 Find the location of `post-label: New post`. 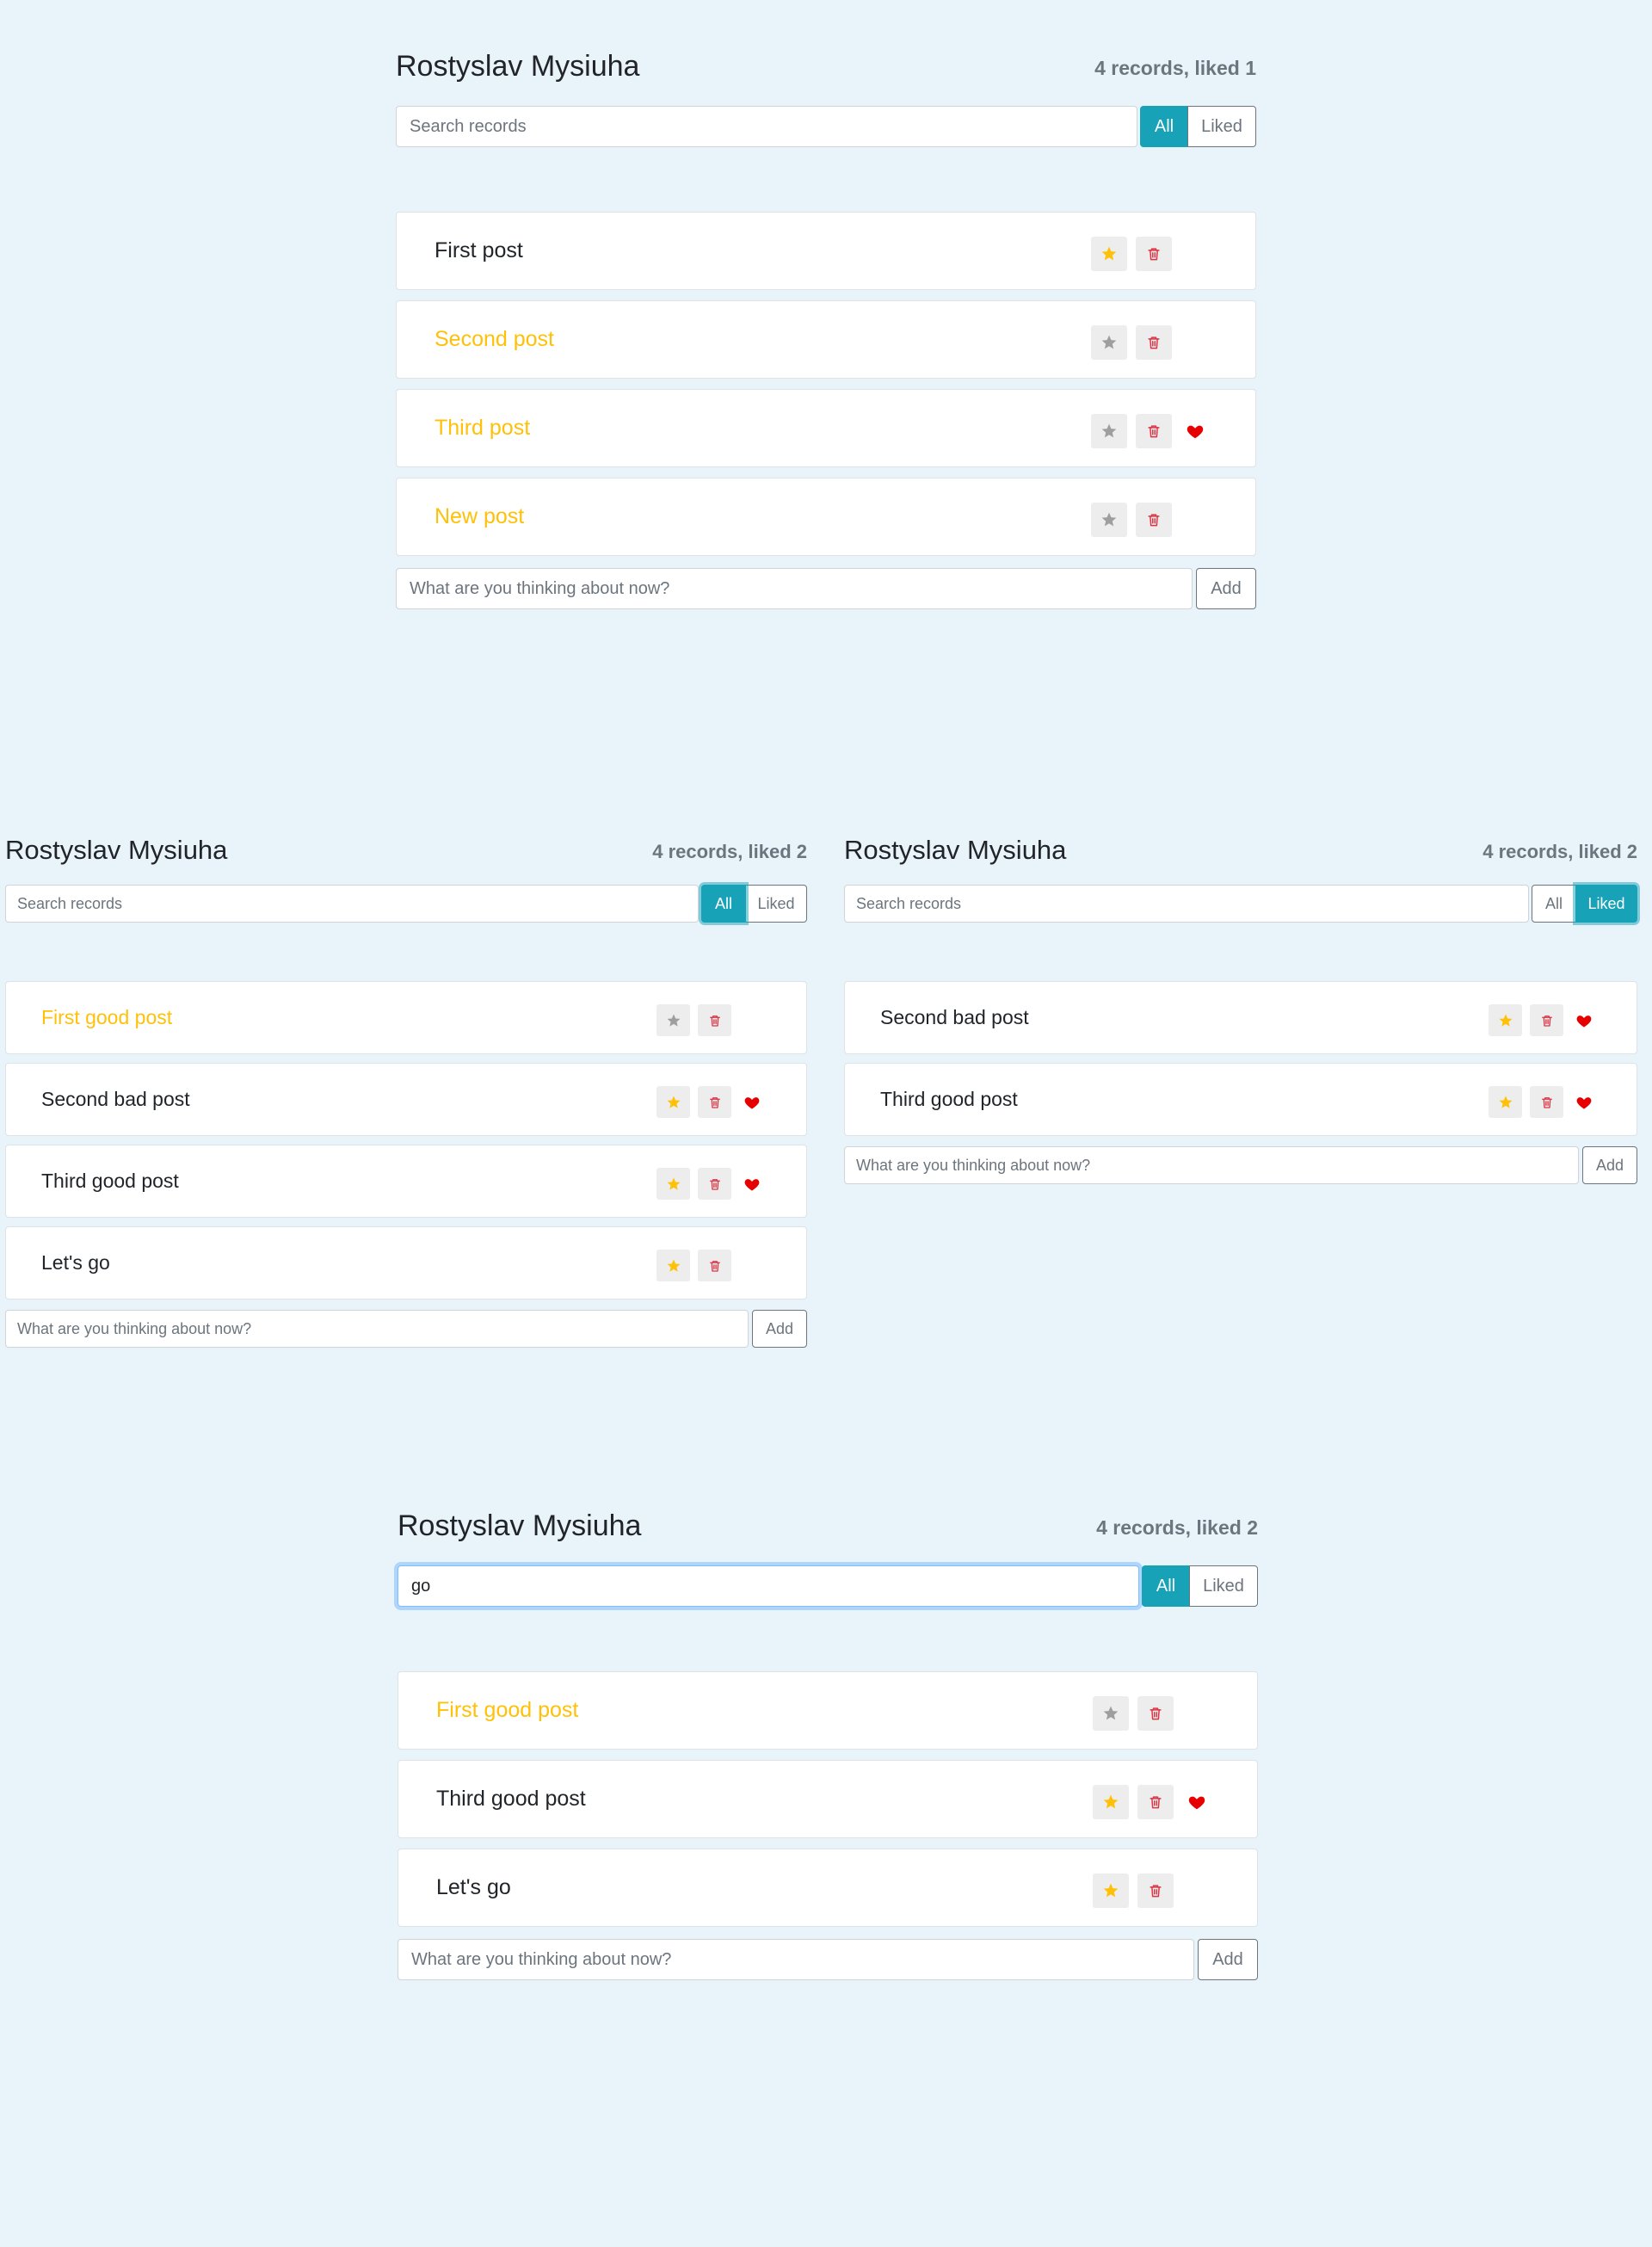

post-label: New post is located at coordinates (479, 516).